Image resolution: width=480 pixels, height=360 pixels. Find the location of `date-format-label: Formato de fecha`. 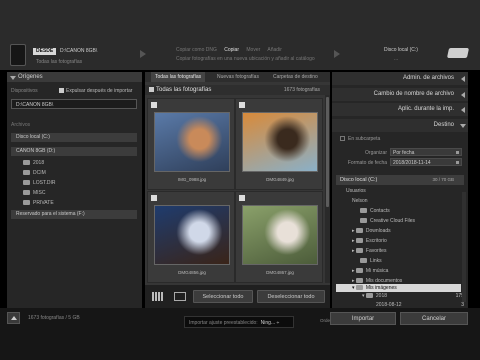

date-format-label: Formato de fecha is located at coordinates (367, 163).